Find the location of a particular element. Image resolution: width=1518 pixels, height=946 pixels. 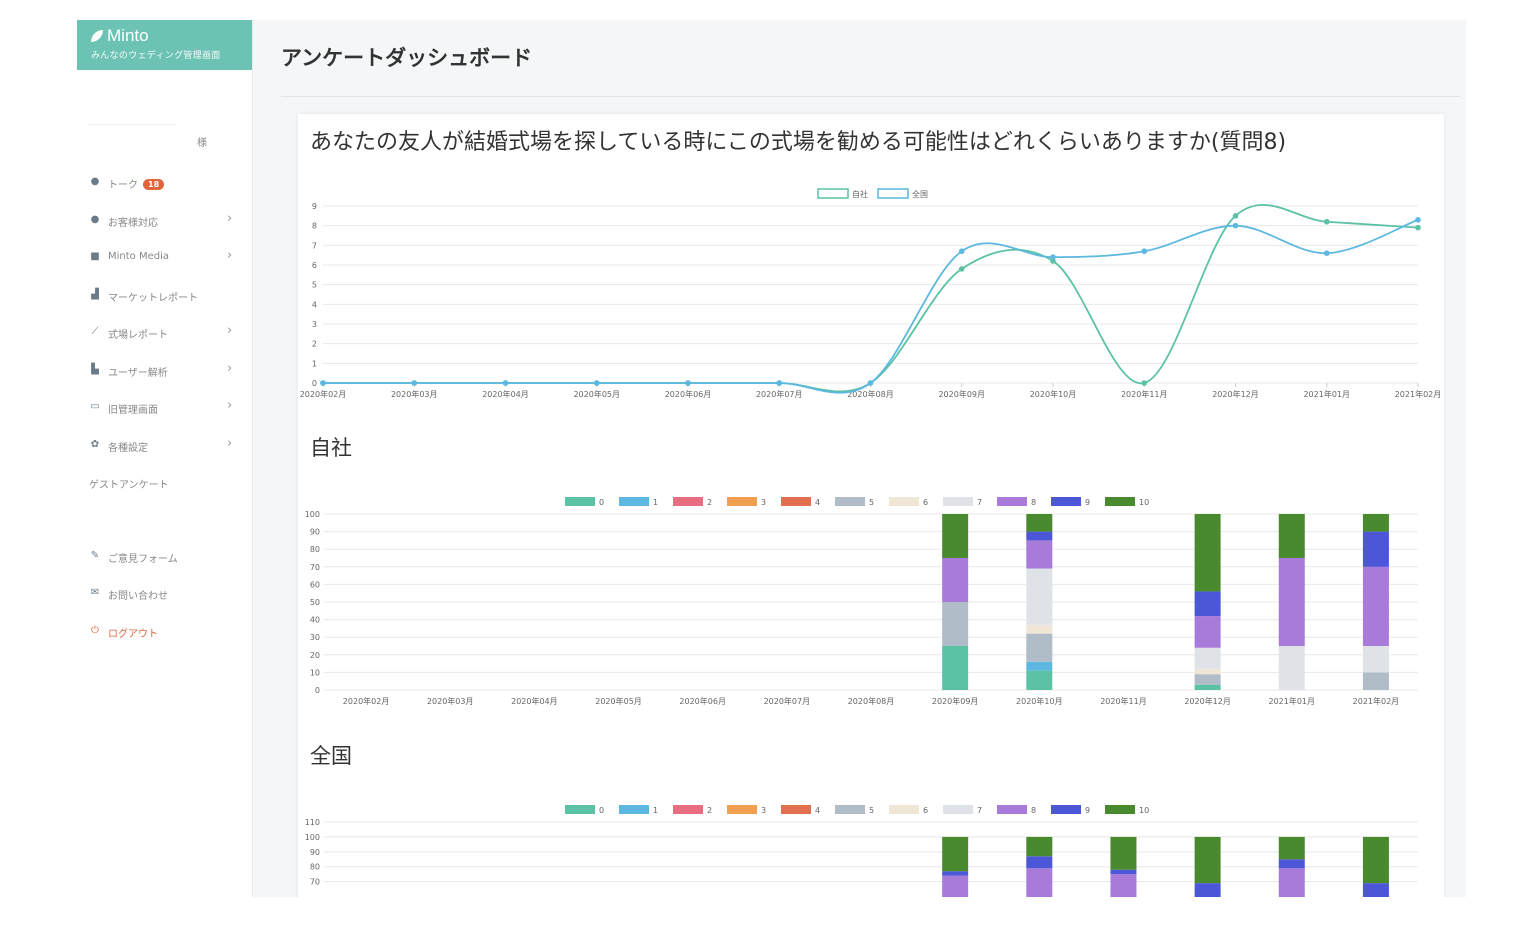

user-honorific: 様 is located at coordinates (202, 143).